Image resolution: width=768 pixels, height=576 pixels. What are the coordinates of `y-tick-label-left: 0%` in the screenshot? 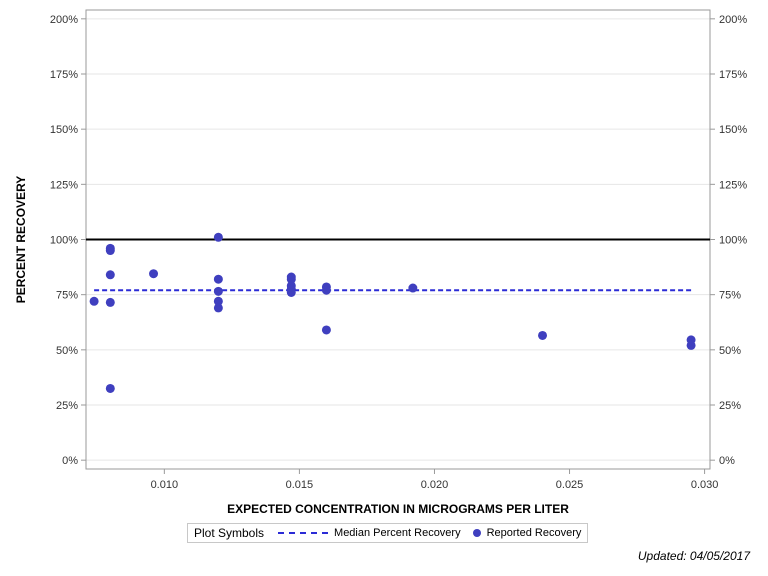 It's located at (70, 461).